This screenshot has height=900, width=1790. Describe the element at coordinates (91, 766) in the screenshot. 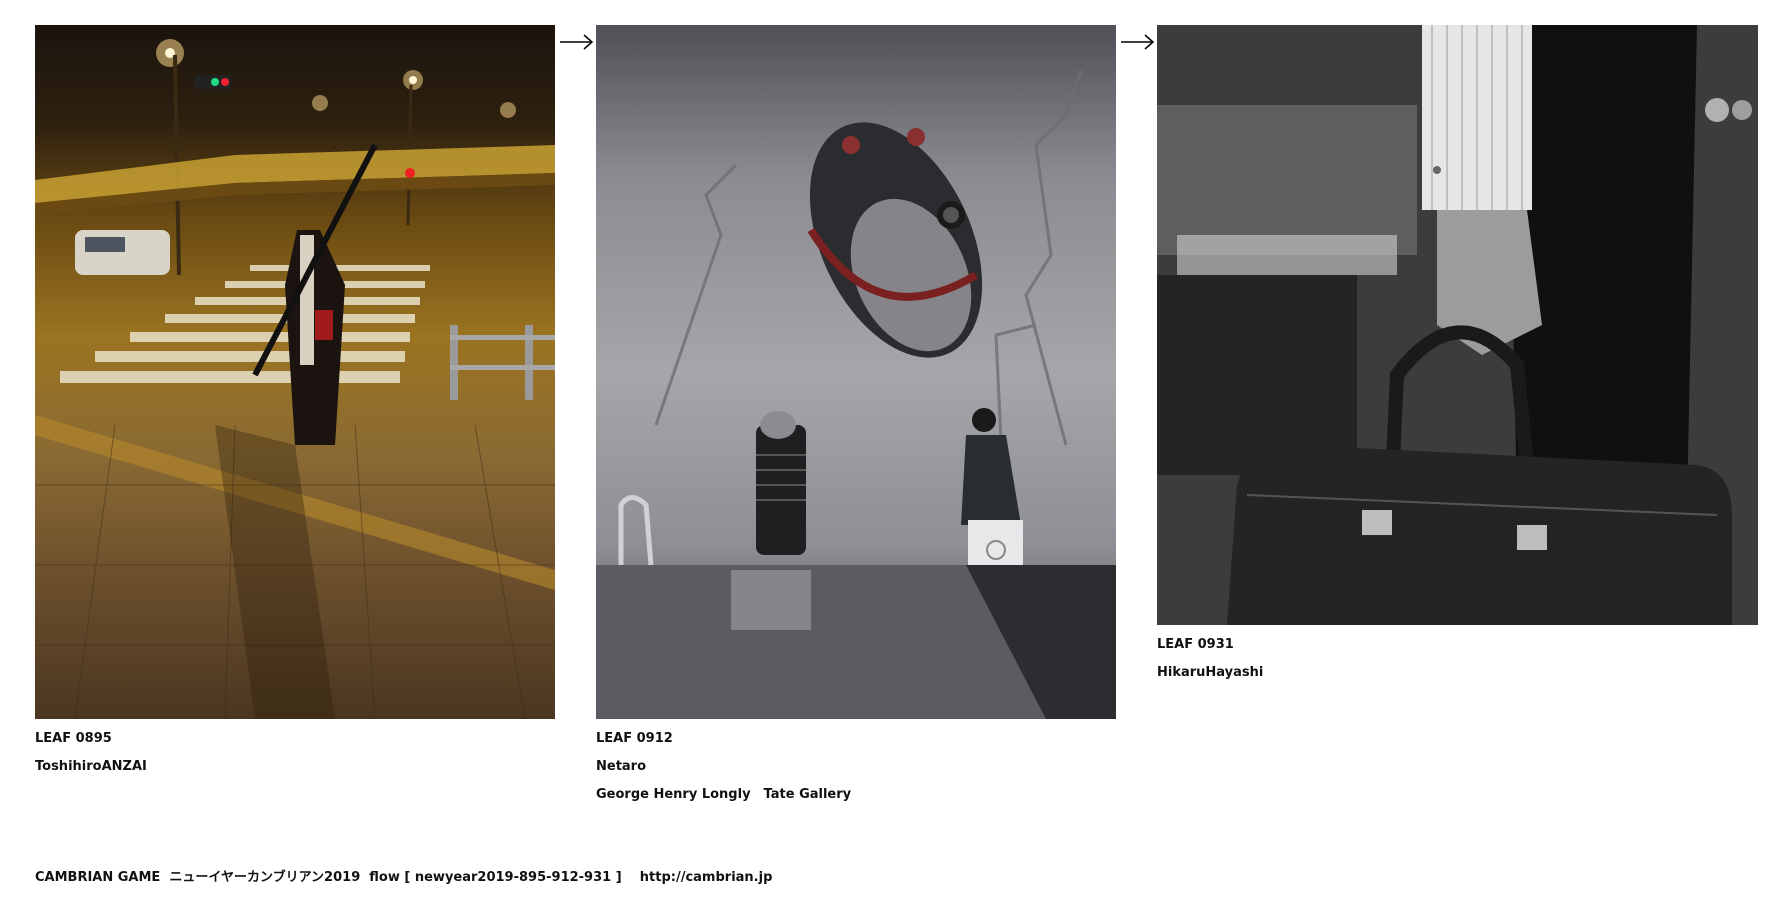

I see `leaf-0895-author: ToshihiroANZAI` at that location.